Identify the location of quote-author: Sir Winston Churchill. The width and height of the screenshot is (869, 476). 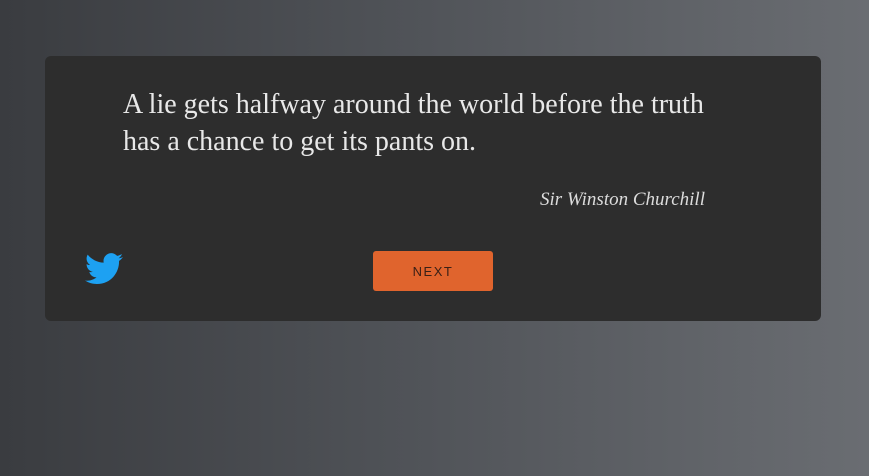
(622, 199).